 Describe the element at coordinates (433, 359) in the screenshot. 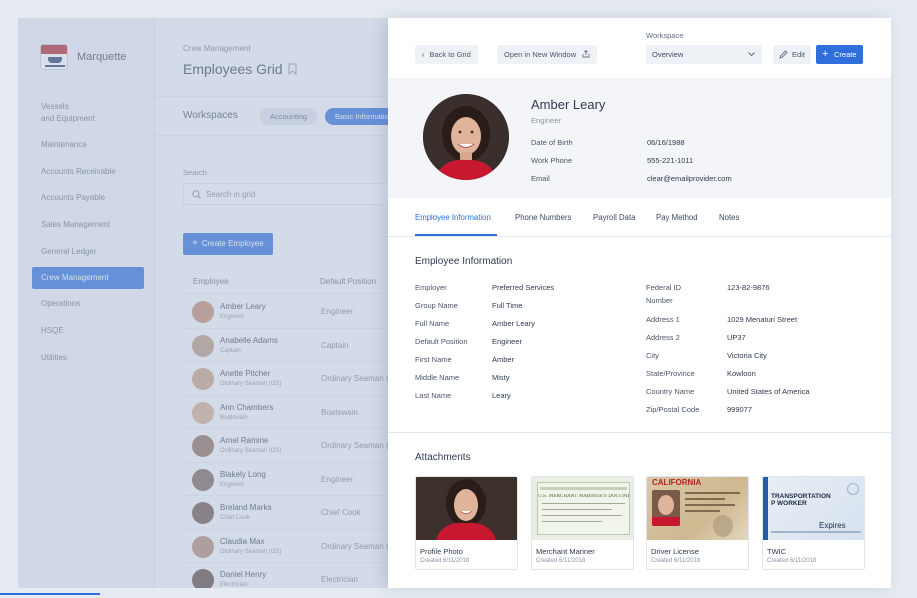

I see `info-field-label: First Name` at that location.